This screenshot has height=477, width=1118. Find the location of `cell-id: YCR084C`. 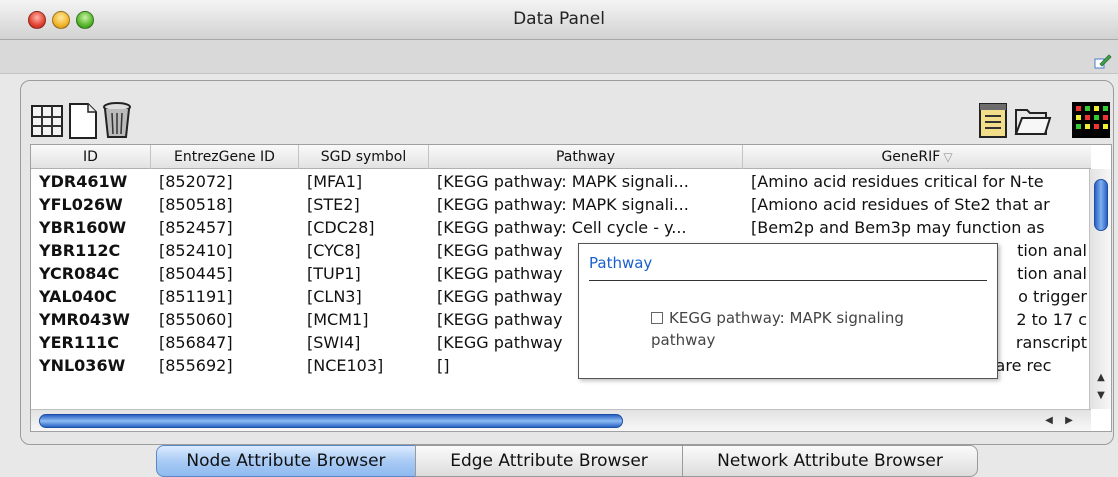

cell-id: YCR084C is located at coordinates (93, 274).